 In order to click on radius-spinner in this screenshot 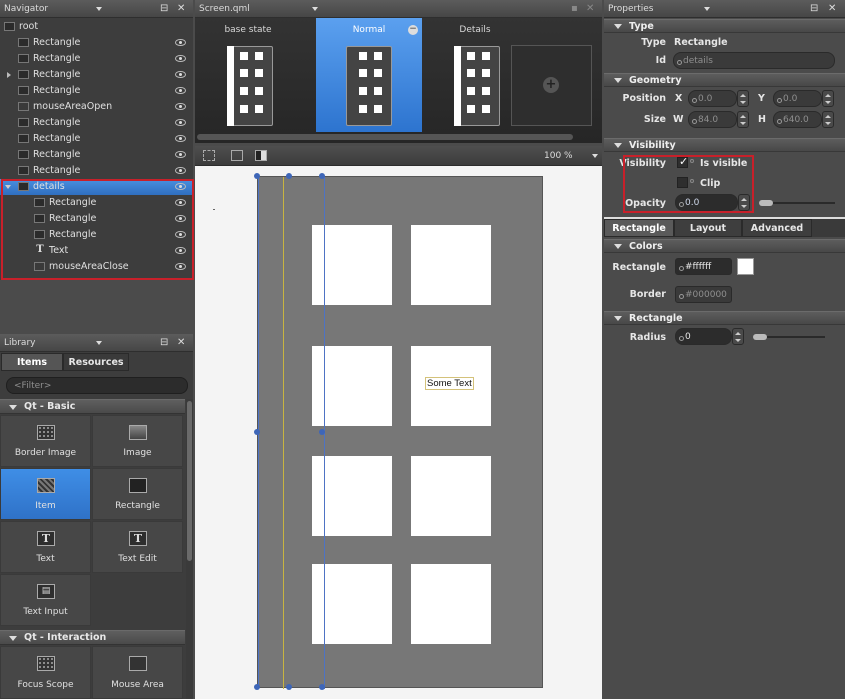, I will do `click(738, 336)`.